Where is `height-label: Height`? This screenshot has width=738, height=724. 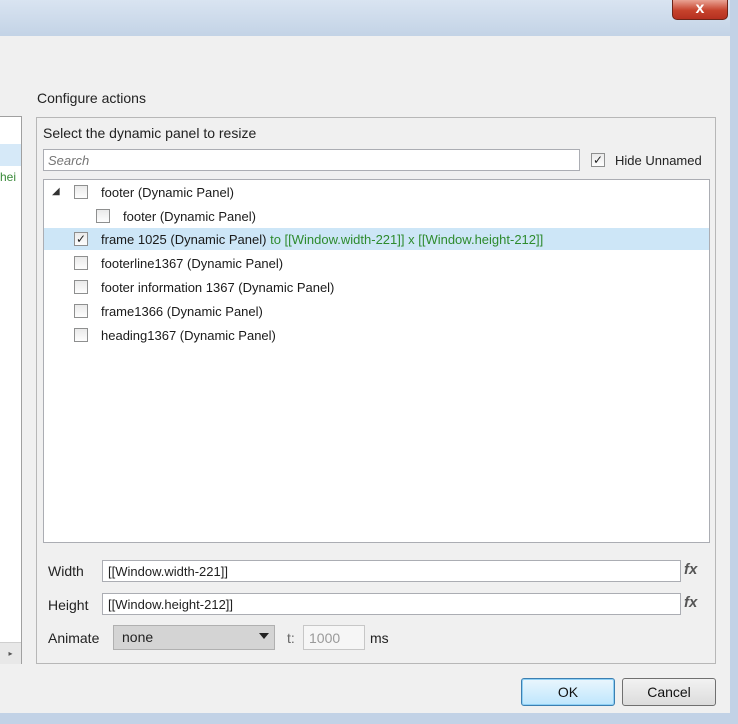 height-label: Height is located at coordinates (68, 605).